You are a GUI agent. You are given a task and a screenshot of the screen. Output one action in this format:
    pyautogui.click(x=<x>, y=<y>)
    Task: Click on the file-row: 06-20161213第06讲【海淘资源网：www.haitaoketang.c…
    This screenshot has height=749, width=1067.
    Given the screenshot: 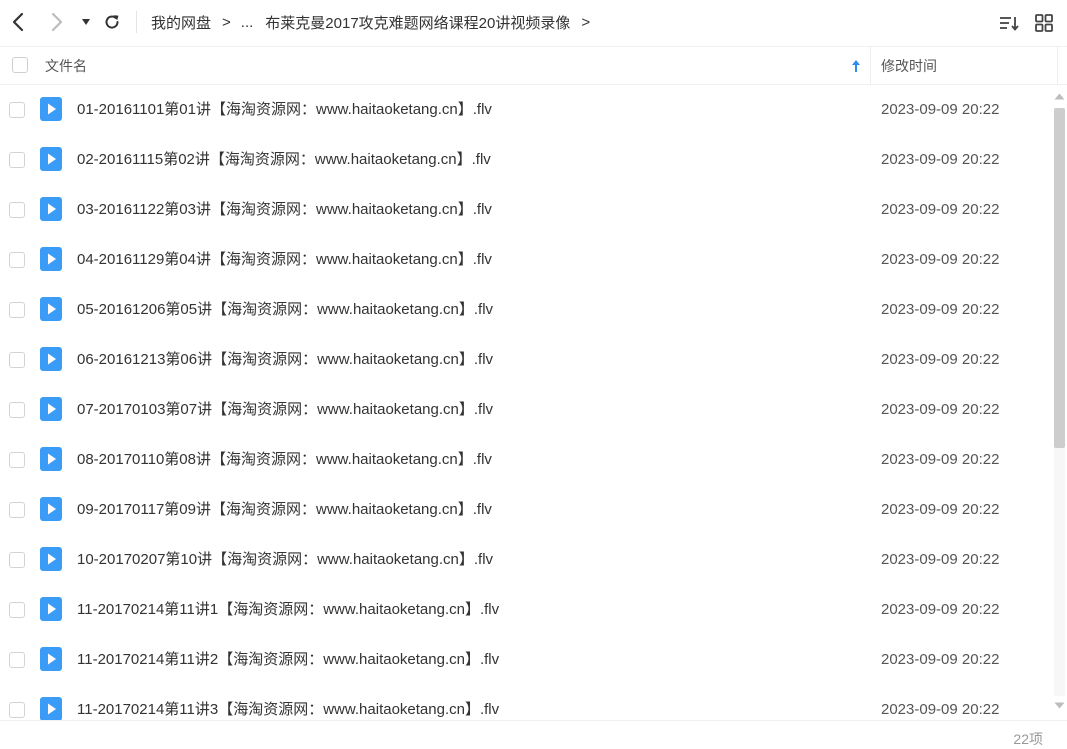 What is the action you would take?
    pyautogui.click(x=526, y=360)
    